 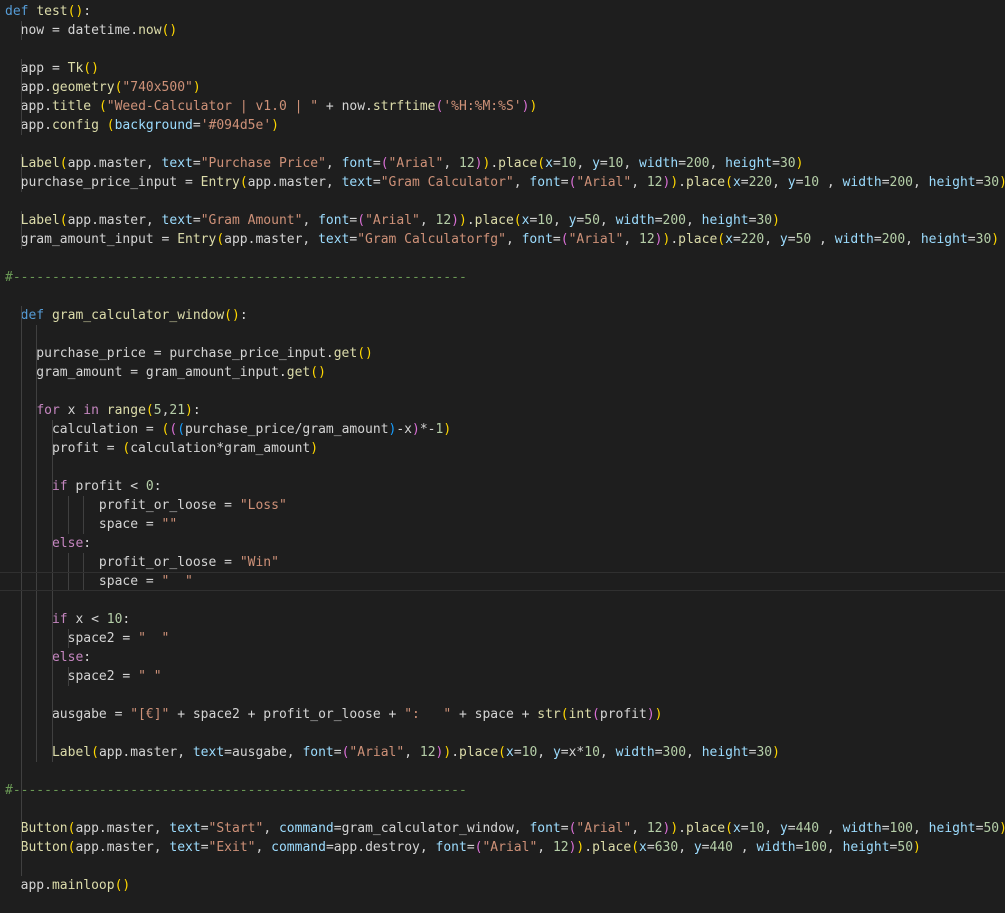 What do you see at coordinates (502, 505) in the screenshot?
I see `code-line: profit_or_loose = "Loss"` at bounding box center [502, 505].